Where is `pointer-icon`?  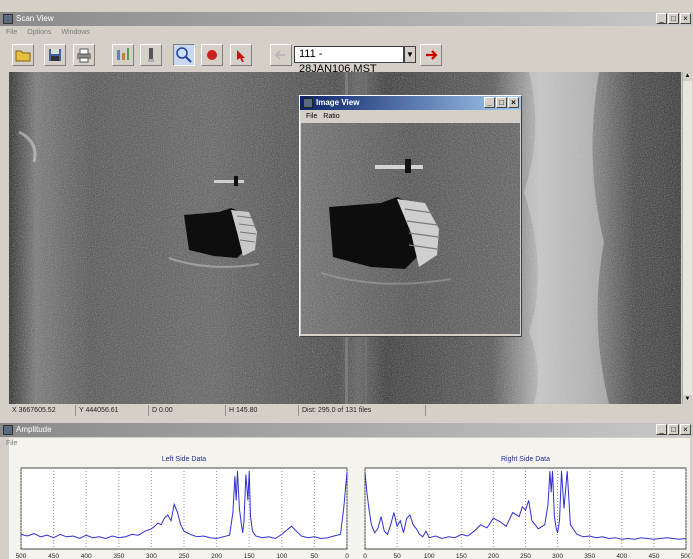 pointer-icon is located at coordinates (241, 56).